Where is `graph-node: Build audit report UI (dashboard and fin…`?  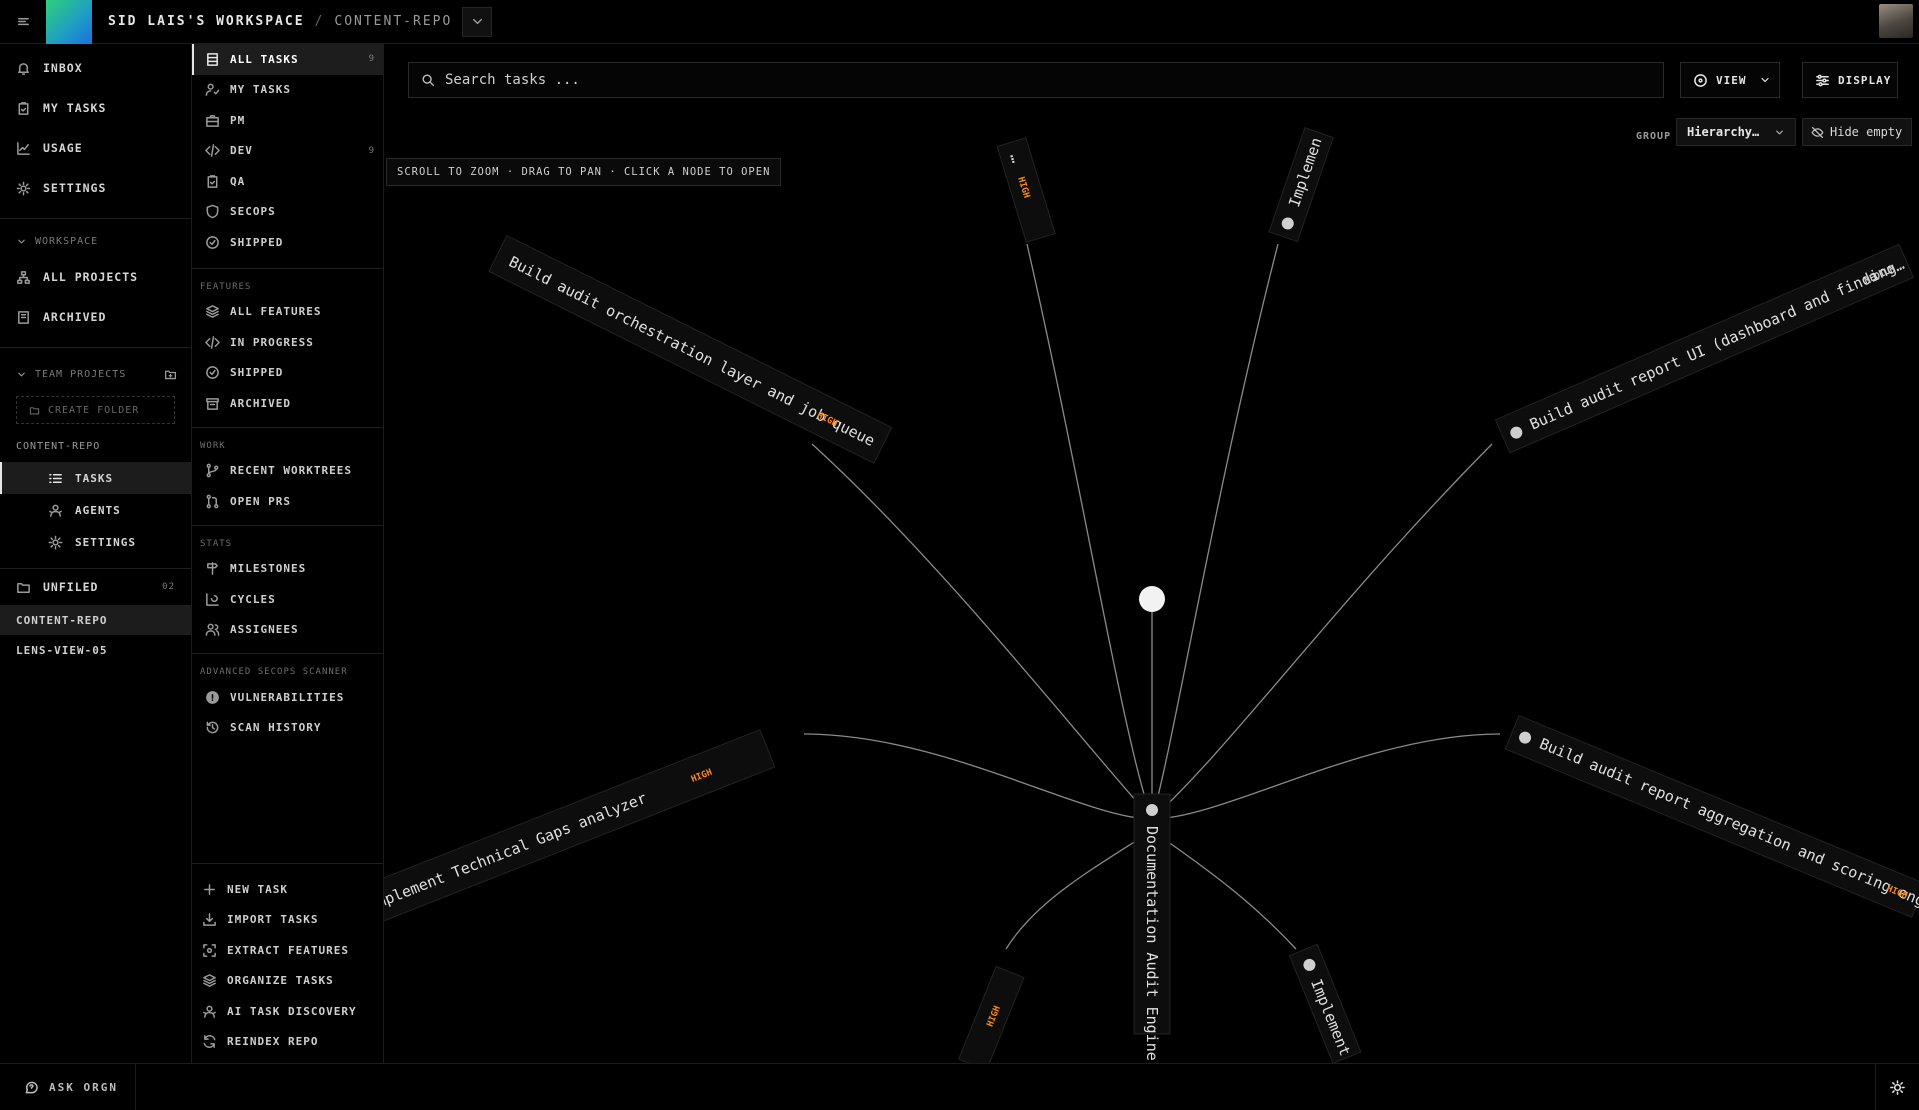
graph-node: Build audit report UI (dashboard and fin… is located at coordinates (1704, 348).